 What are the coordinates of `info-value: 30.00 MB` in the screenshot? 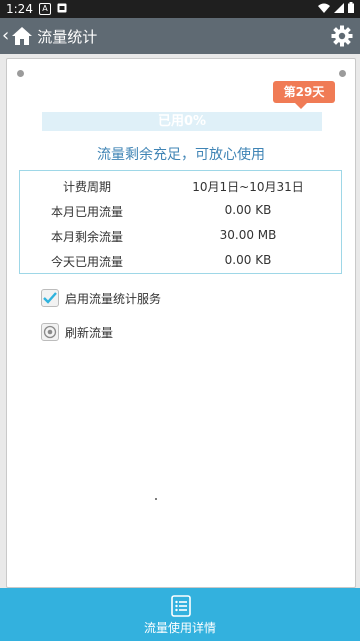 It's located at (248, 235).